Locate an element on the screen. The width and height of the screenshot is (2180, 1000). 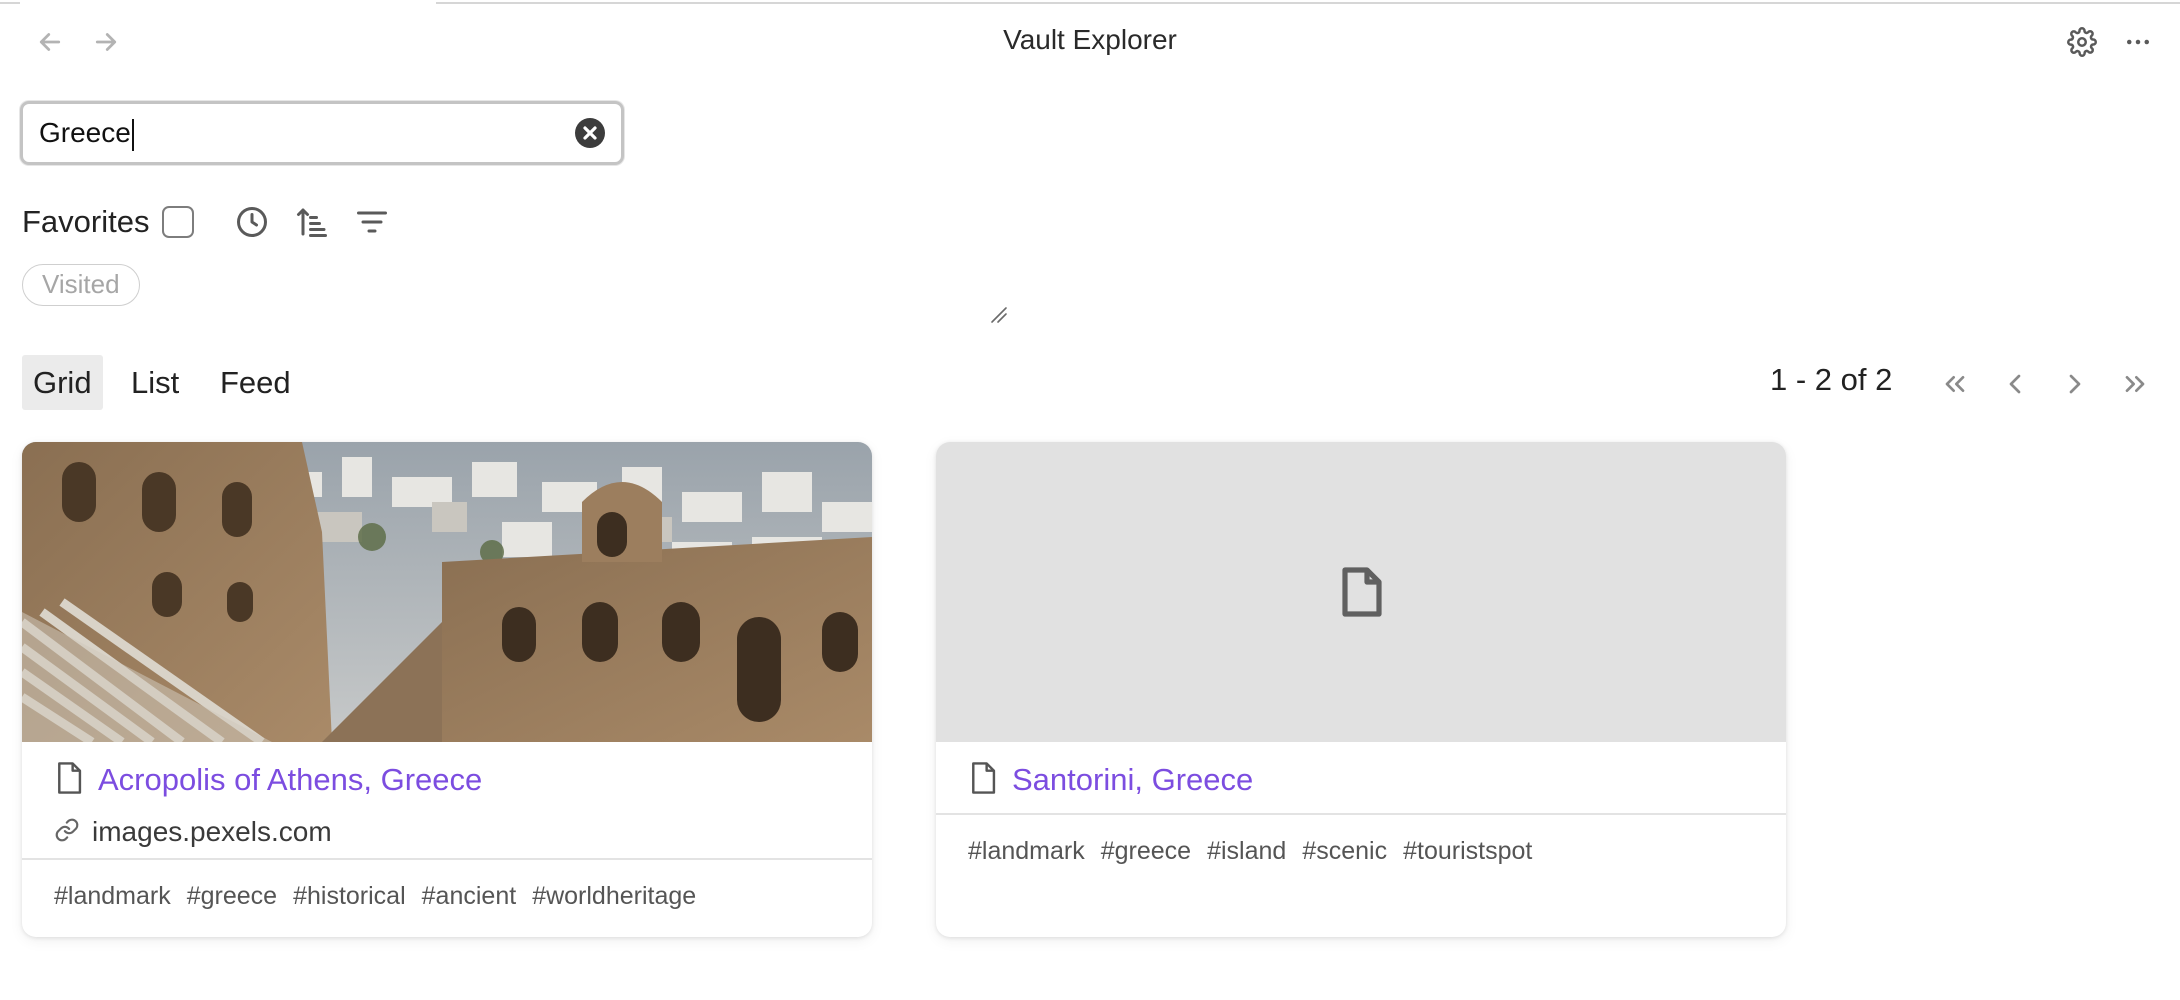
ancient-theatre-photo is located at coordinates (447, 592).